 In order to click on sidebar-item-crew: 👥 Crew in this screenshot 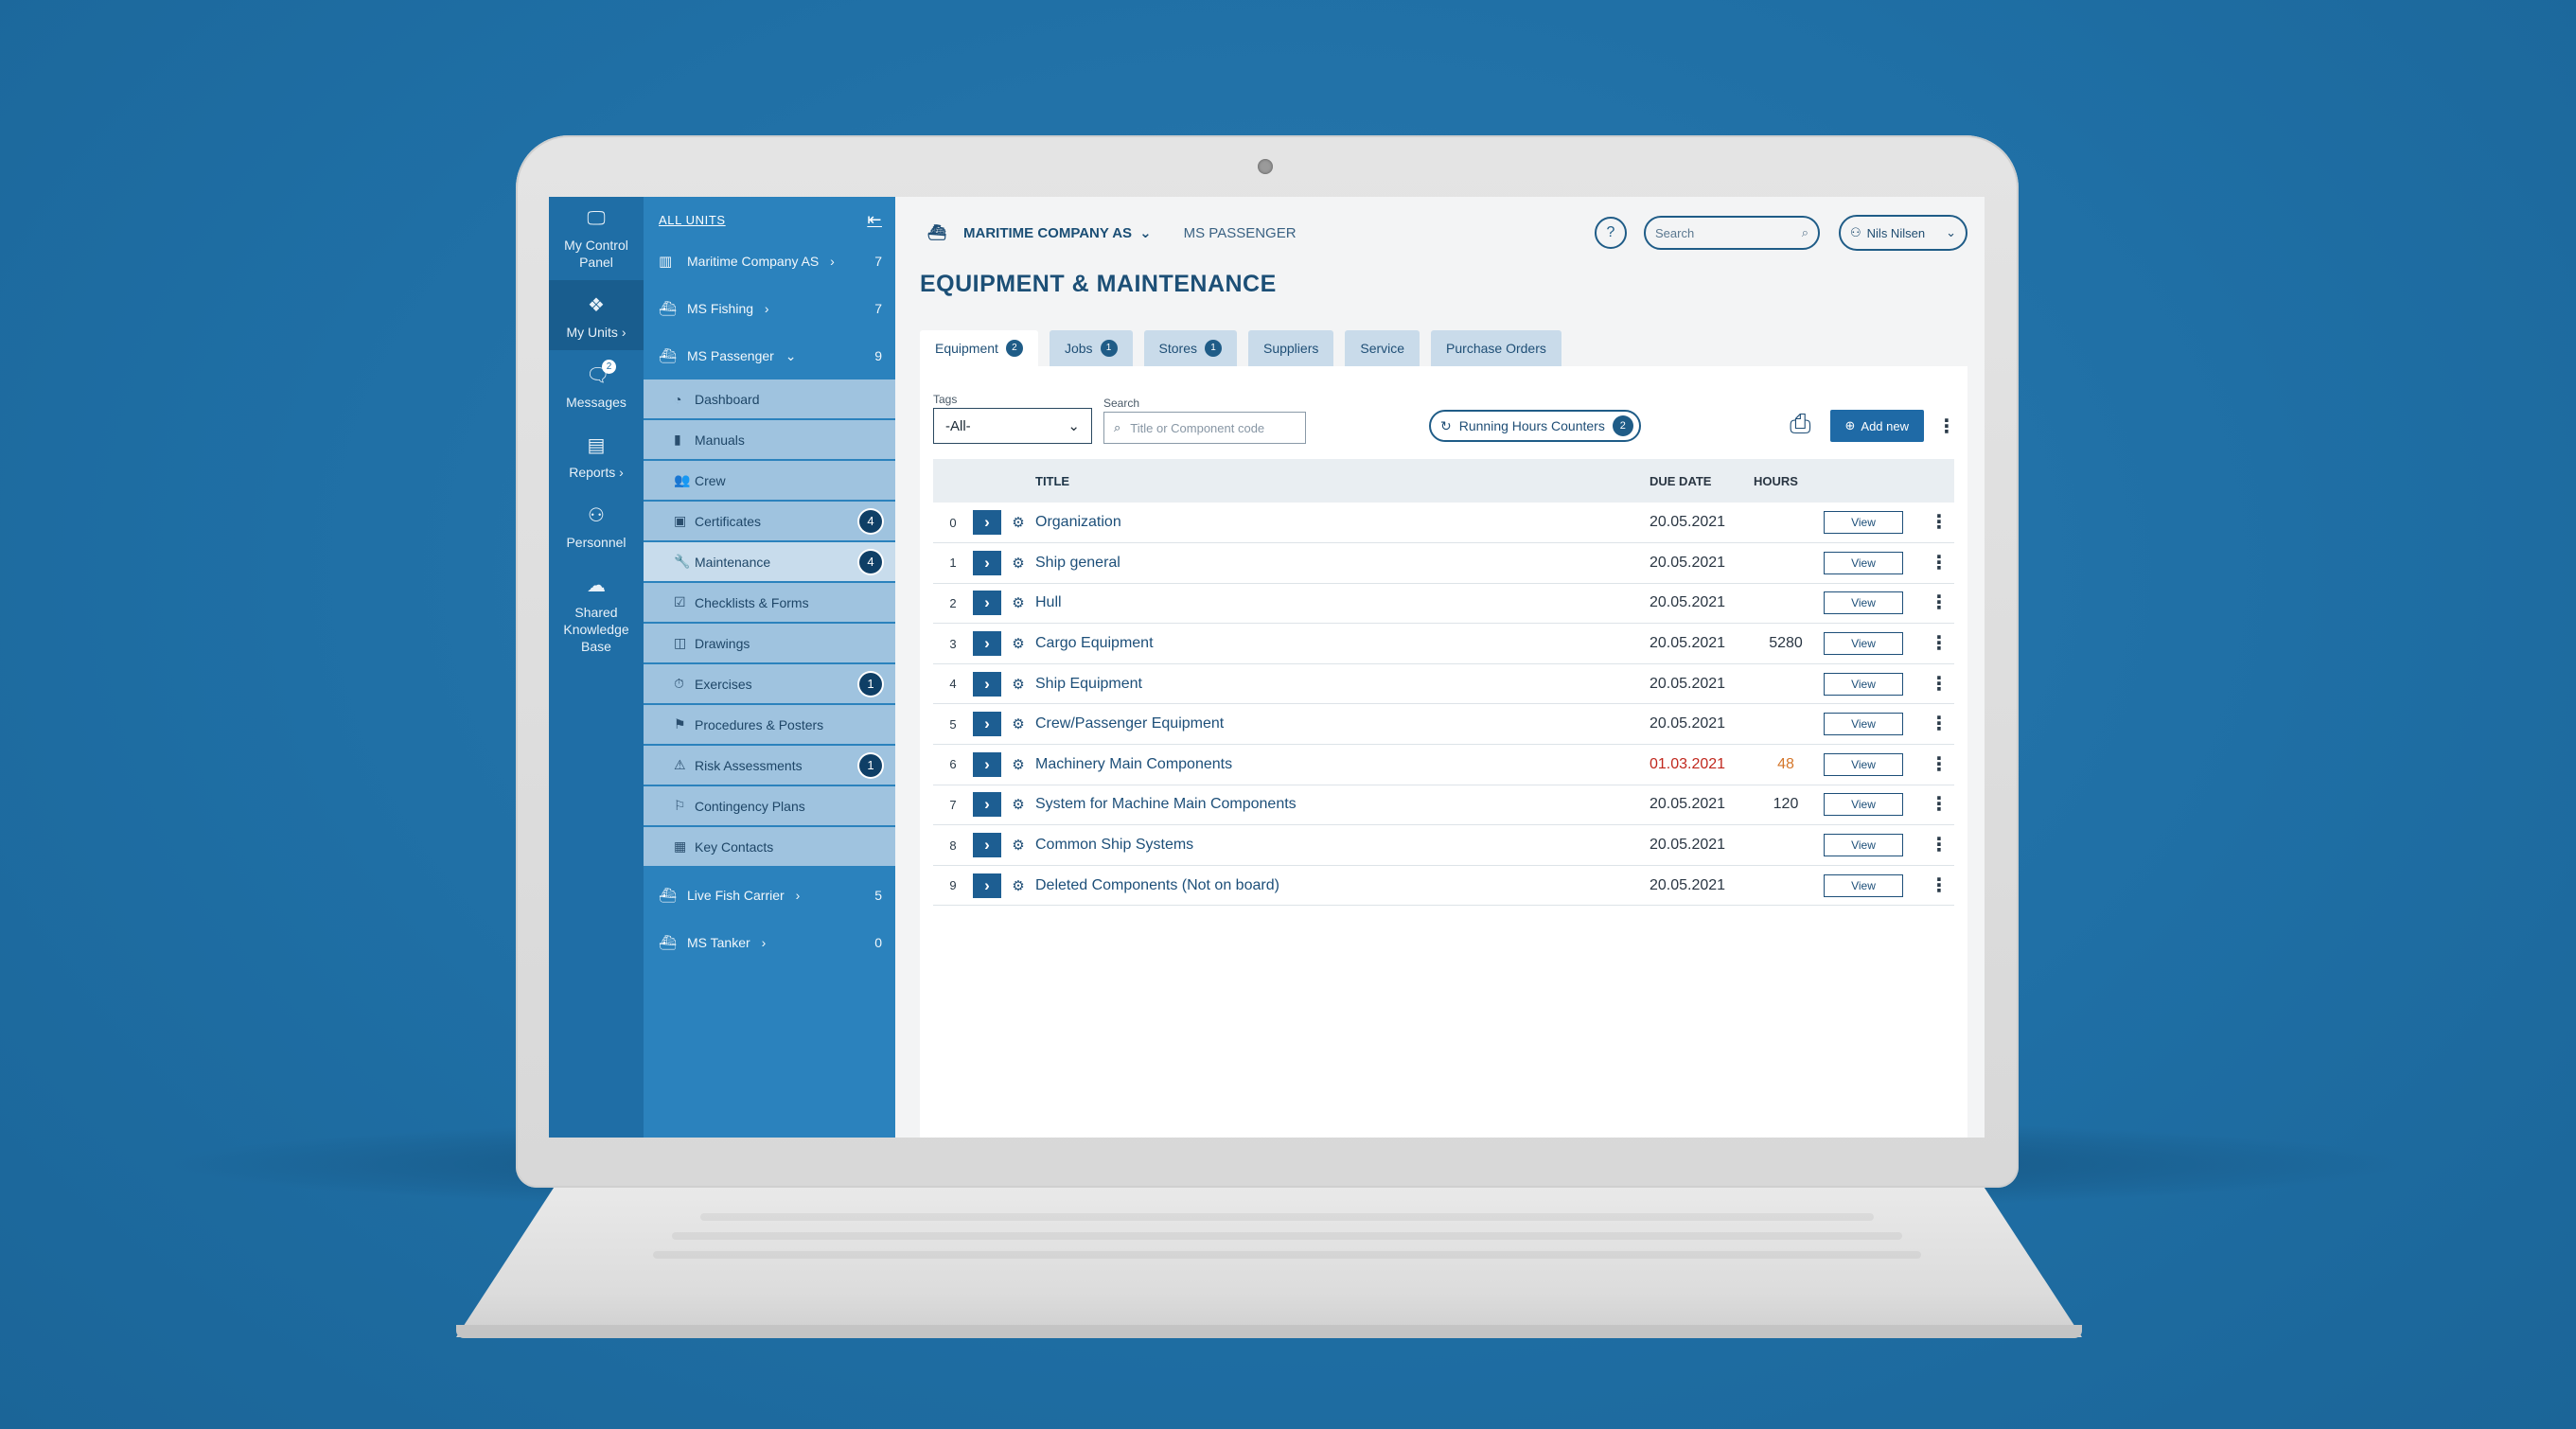, I will do `click(769, 481)`.